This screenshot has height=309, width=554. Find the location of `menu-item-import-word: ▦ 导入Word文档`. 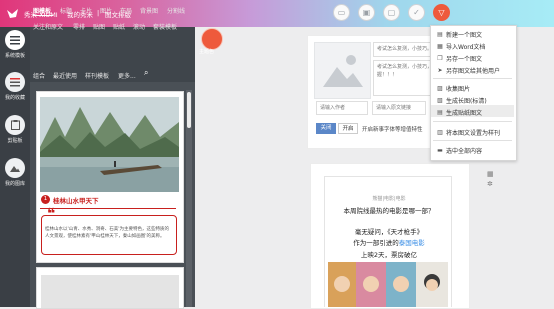

menu-item-import-word: ▦ 导入Word文档 is located at coordinates (461, 46).